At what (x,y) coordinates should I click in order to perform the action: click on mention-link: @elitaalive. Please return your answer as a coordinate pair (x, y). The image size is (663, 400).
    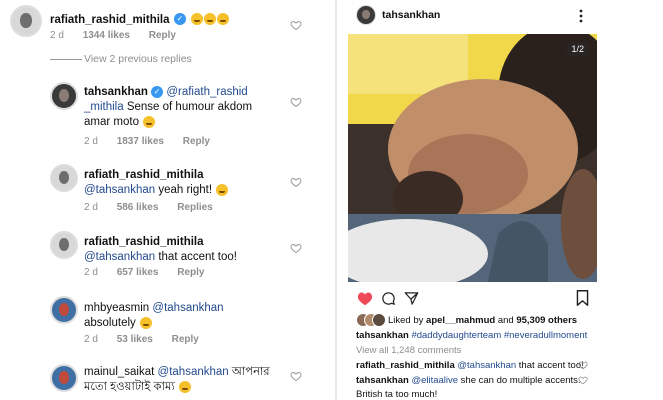
    Looking at the image, I should click on (434, 380).